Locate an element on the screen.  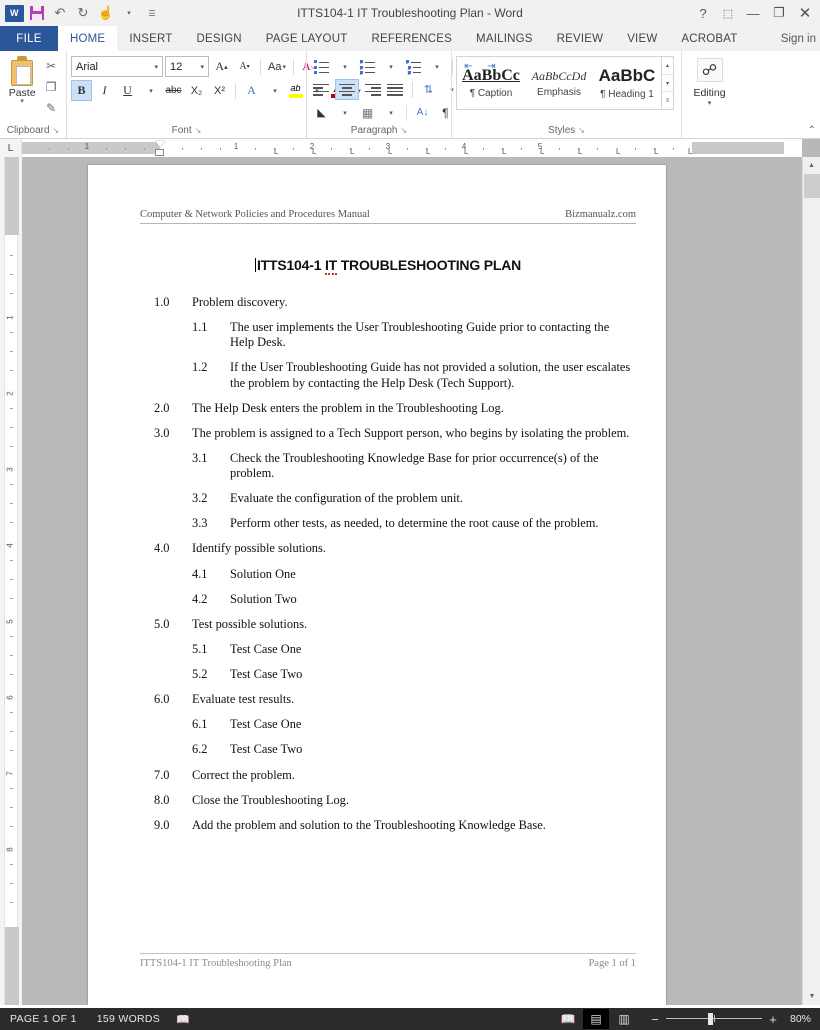
print-layout-button: ▤ is located at coordinates (596, 1019).